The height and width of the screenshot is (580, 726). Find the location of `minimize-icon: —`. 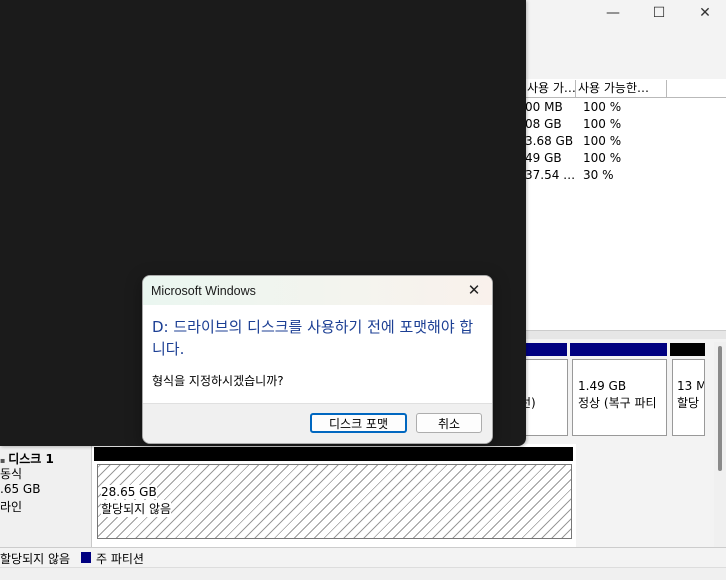

minimize-icon: — is located at coordinates (613, 13).